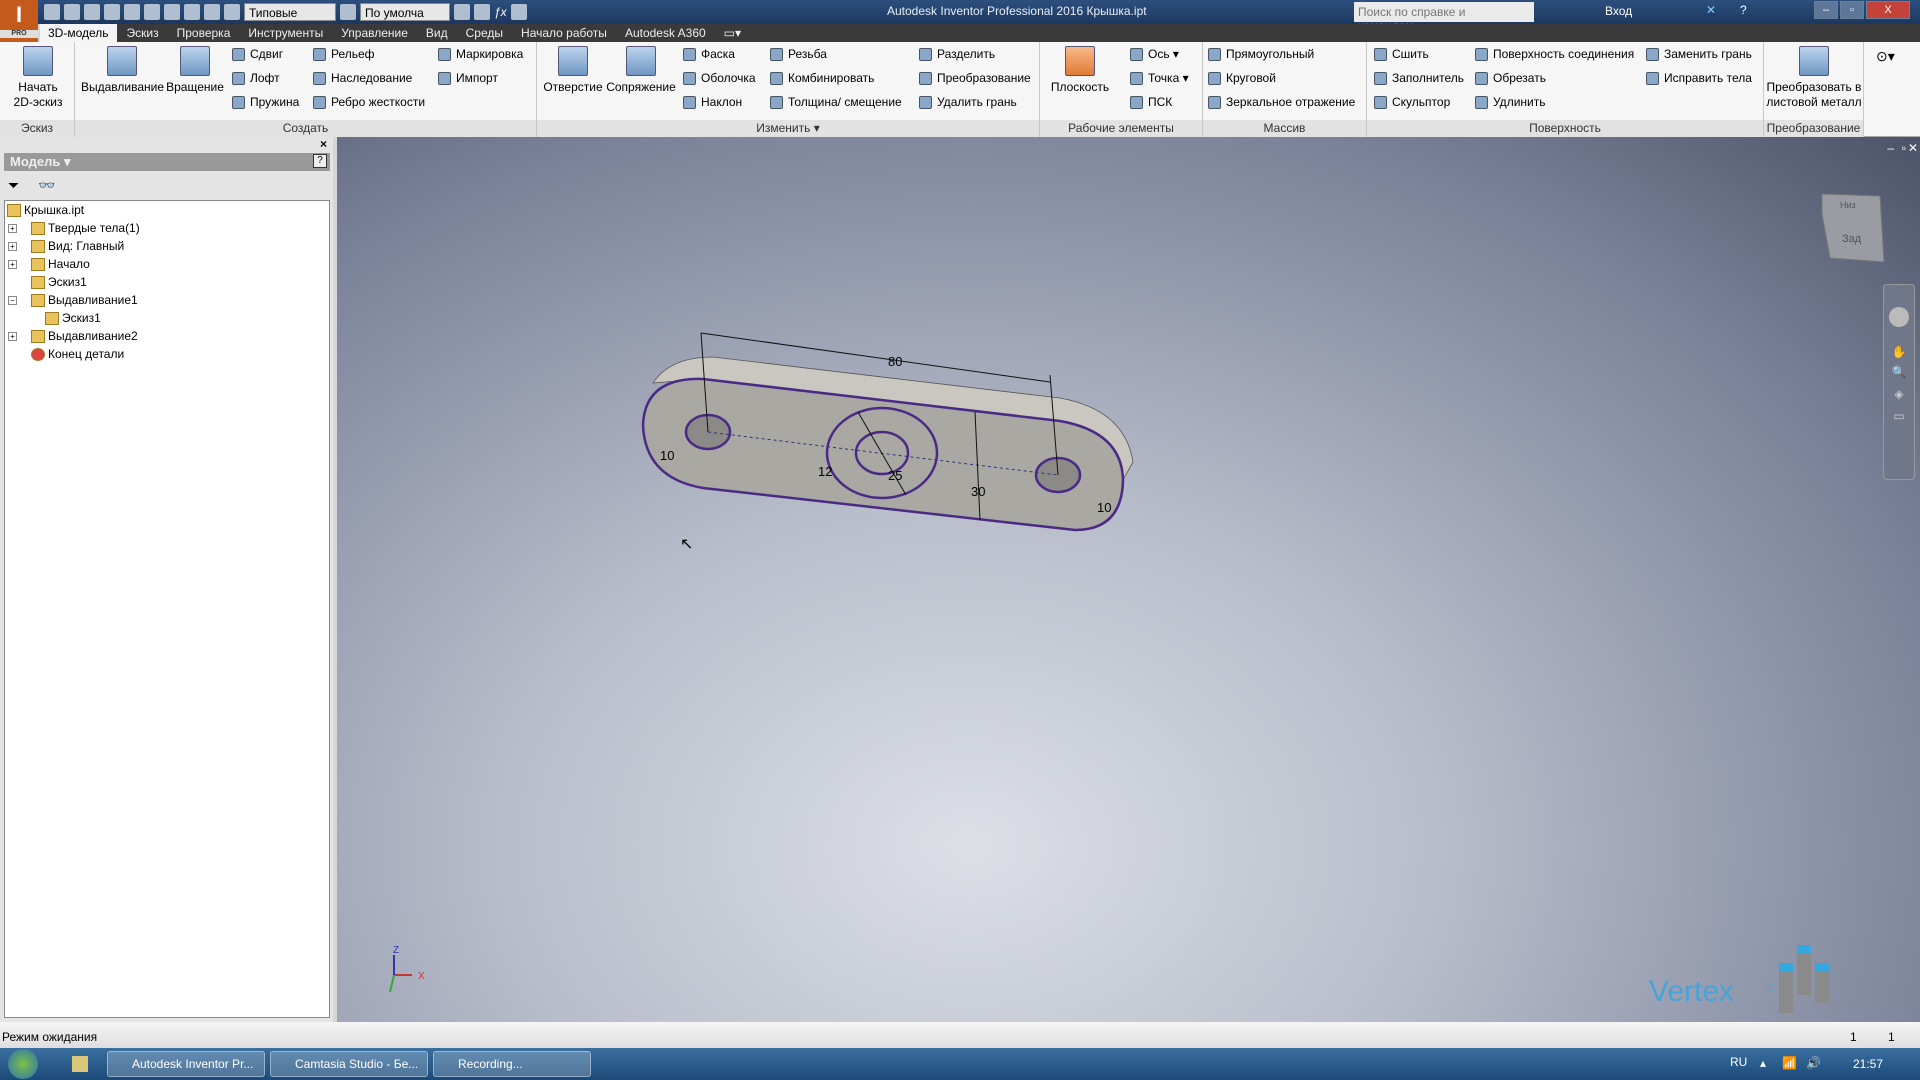 This screenshot has width=1920, height=1080. Describe the element at coordinates (468, 78) in the screenshot. I see `ribbon-command: Импорт` at that location.